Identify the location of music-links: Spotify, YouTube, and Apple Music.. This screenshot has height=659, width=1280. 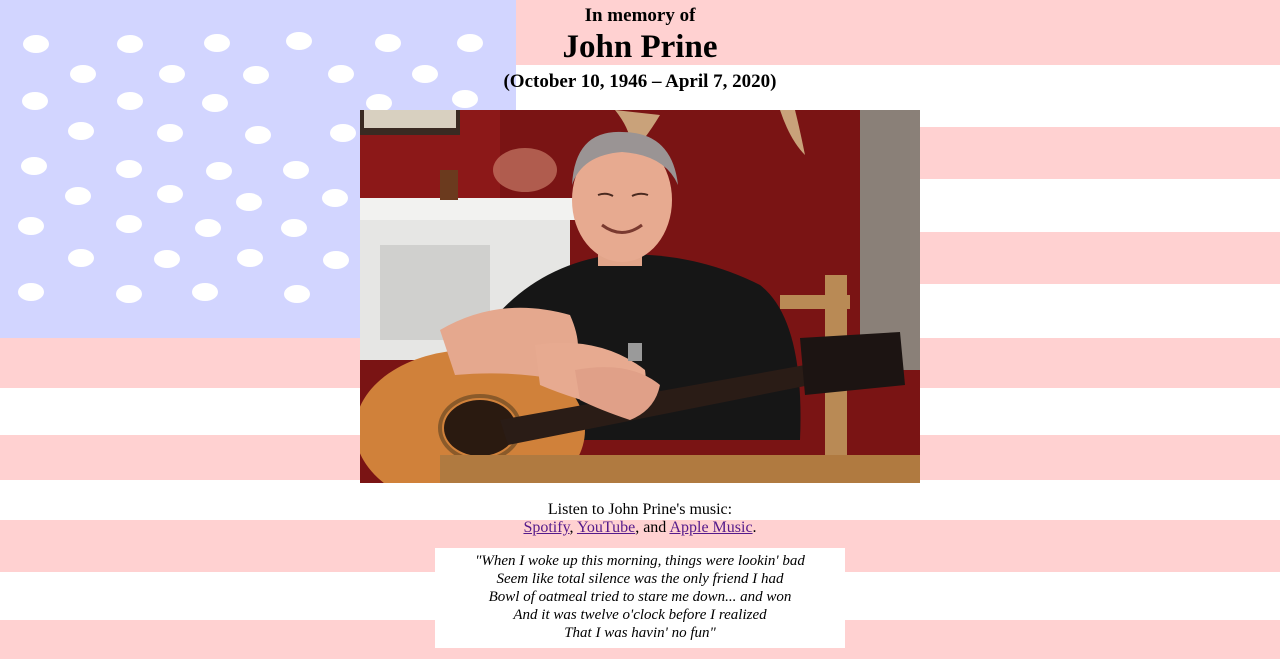
(640, 528).